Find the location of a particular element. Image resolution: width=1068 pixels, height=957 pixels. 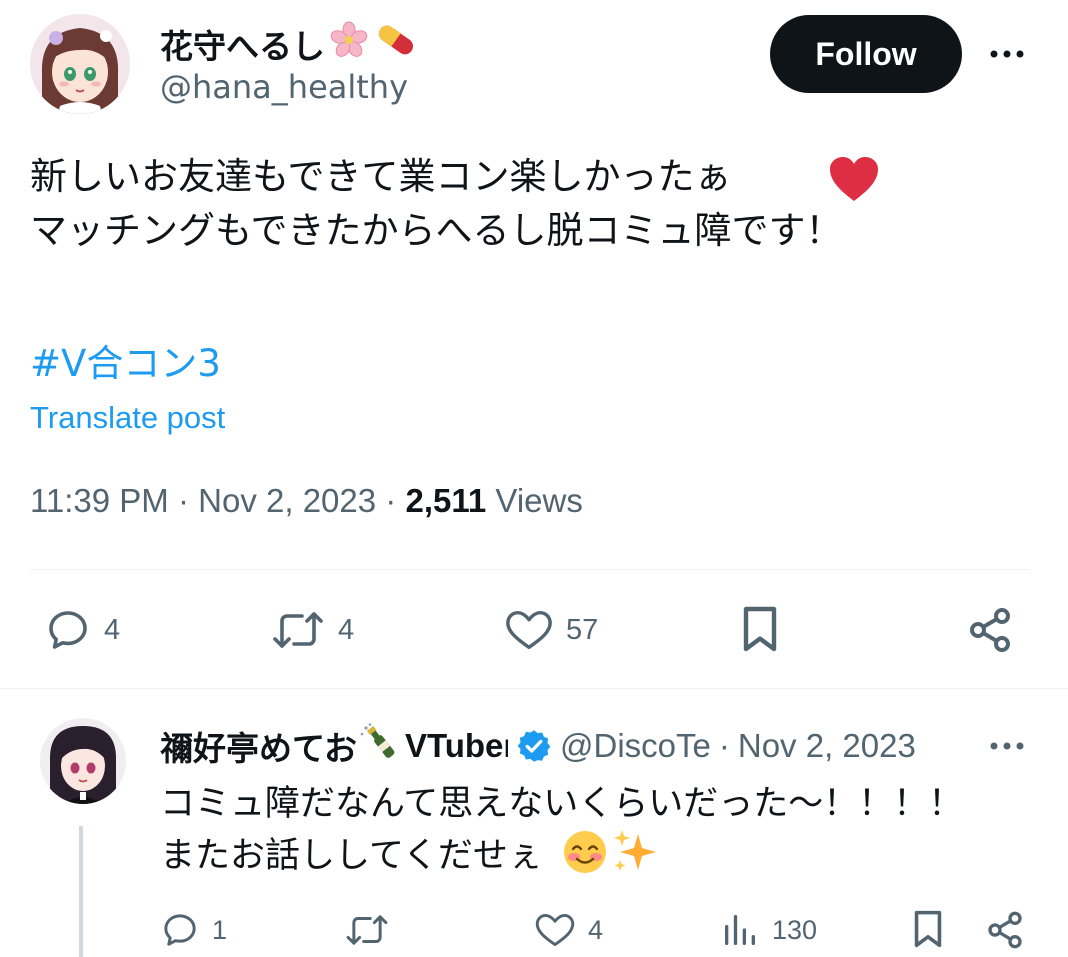

champagne-icon is located at coordinates (381, 746).